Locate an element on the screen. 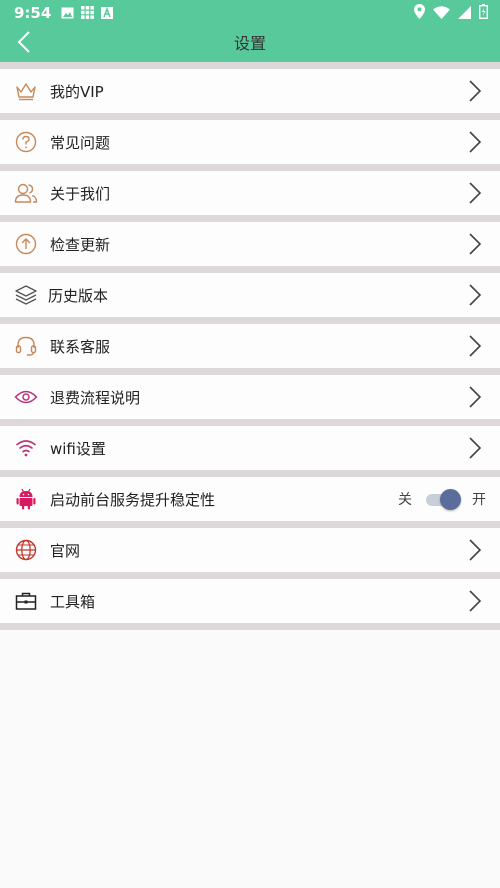  globe-icon is located at coordinates (26, 550).